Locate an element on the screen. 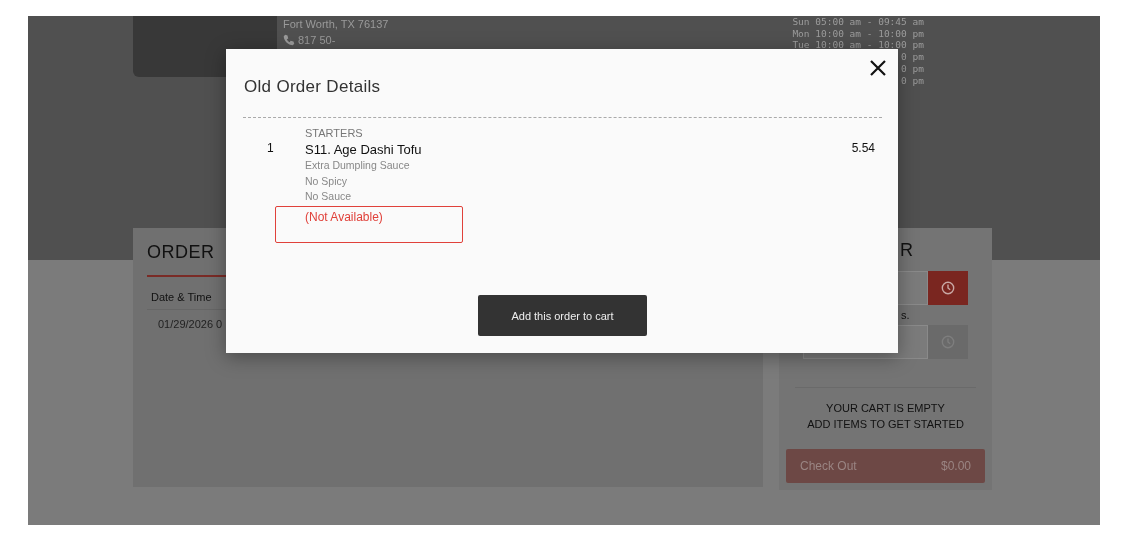  phone-number: 817 50- is located at coordinates (317, 40).